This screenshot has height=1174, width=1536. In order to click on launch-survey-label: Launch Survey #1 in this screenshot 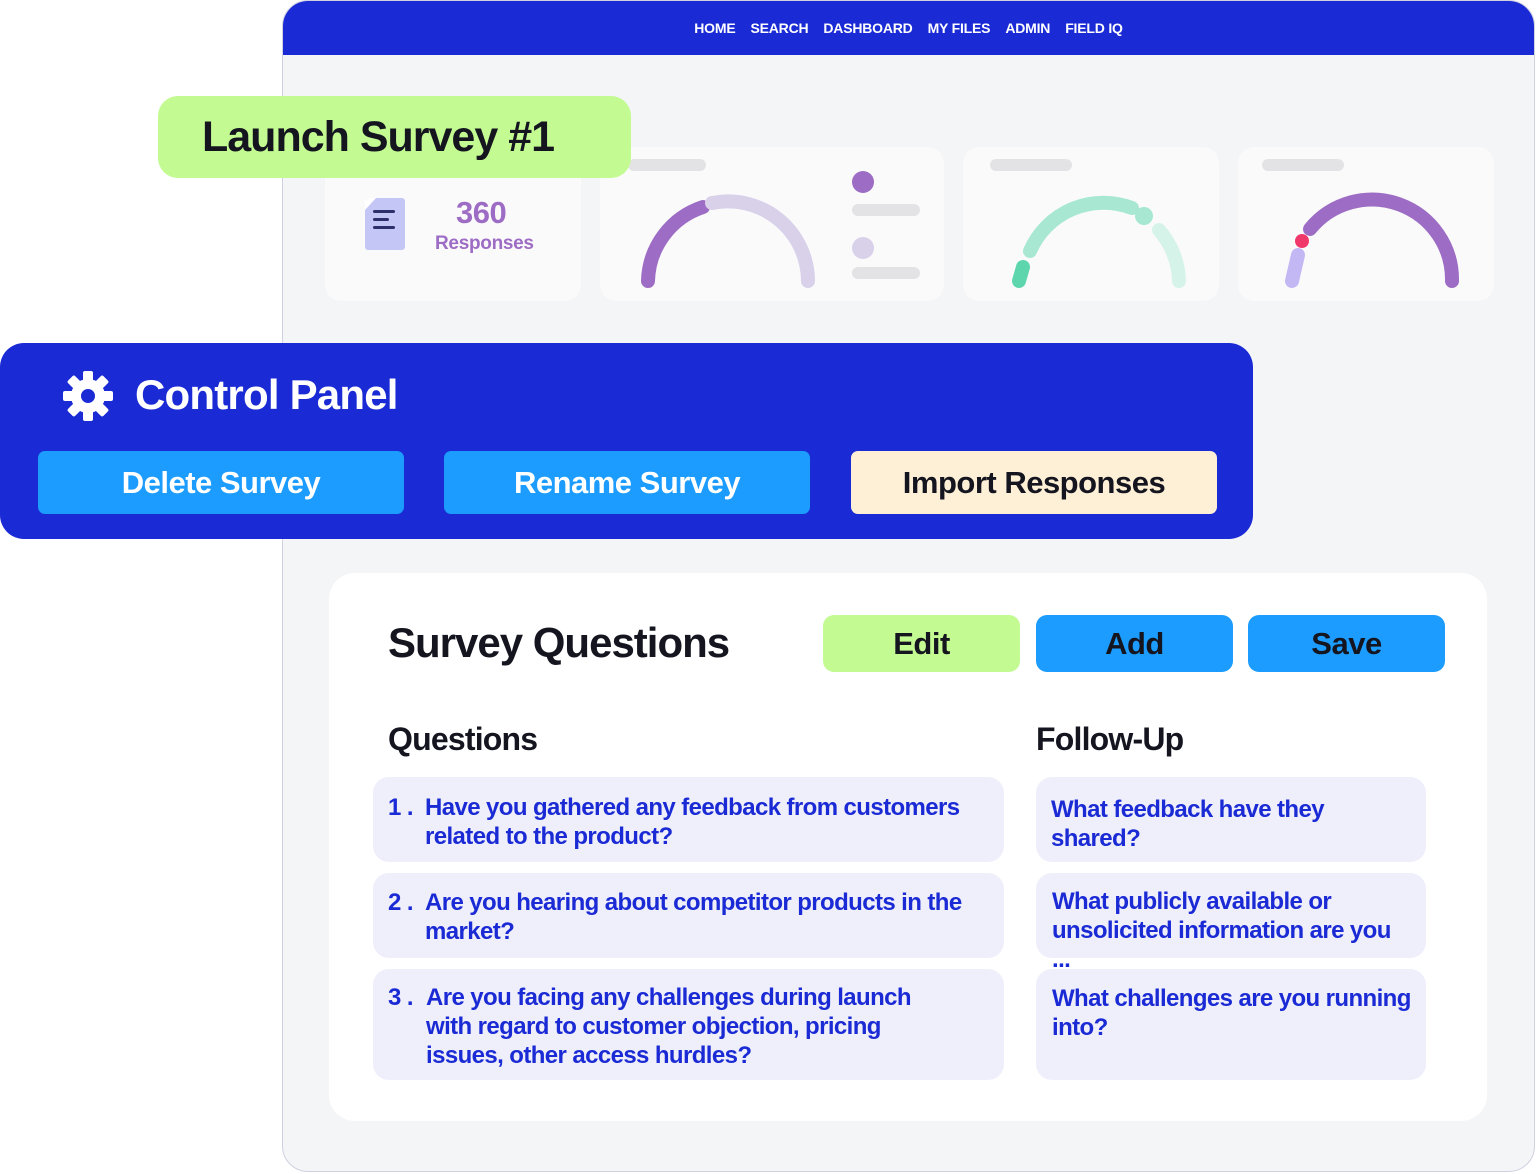, I will do `click(394, 137)`.